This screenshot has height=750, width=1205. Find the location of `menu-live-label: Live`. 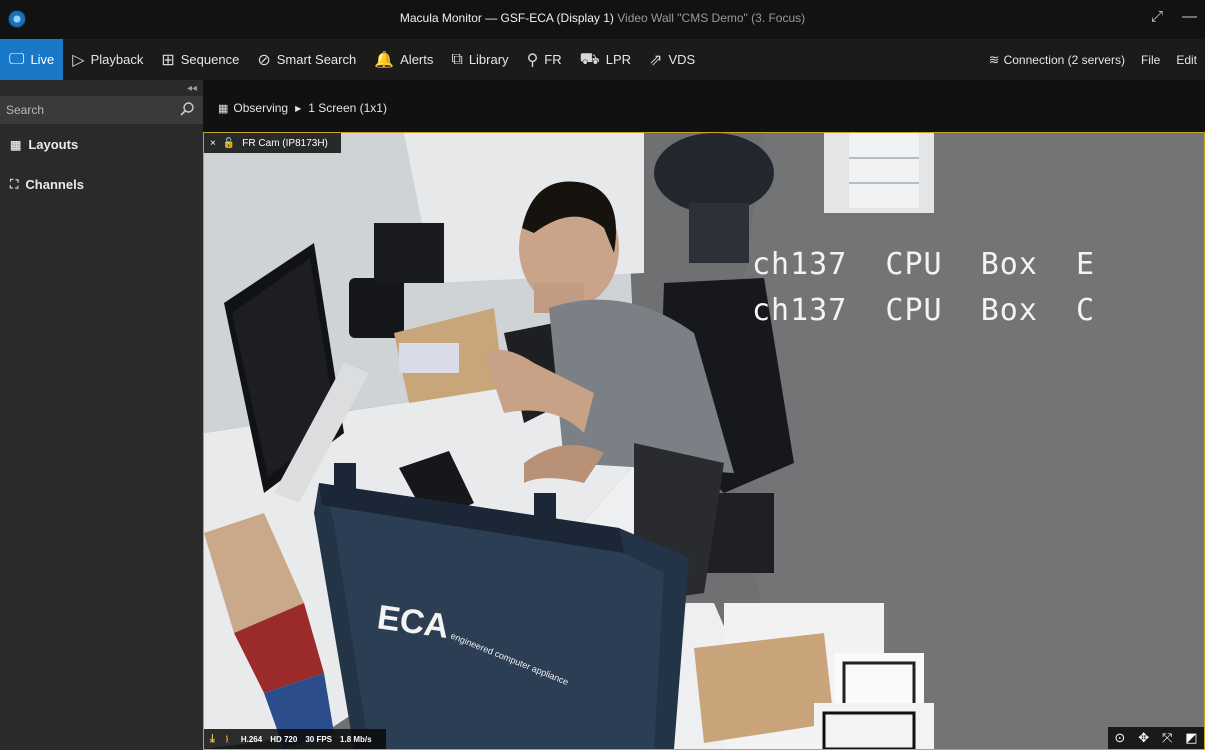

menu-live-label: Live is located at coordinates (42, 59).